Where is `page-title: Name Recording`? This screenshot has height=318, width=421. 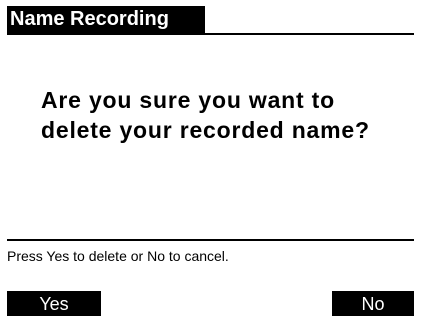 page-title: Name Recording is located at coordinates (106, 19).